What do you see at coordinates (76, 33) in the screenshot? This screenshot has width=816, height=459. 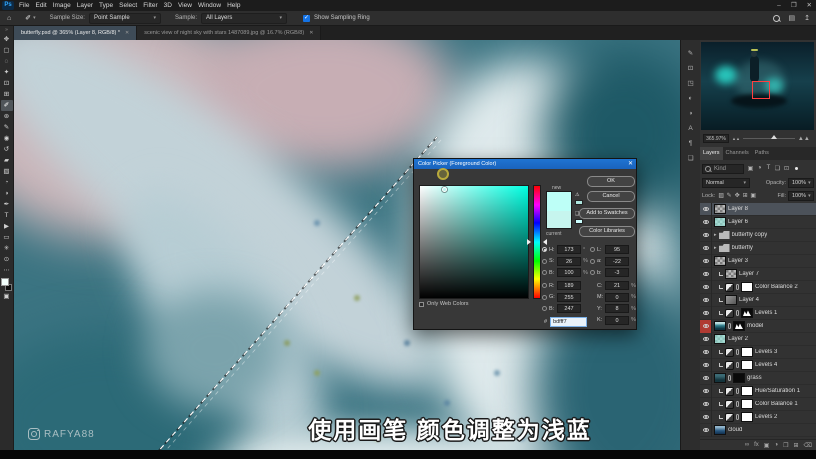 I see `document-tab: butterfly.psd @ 365% (Layer 8, RGB/8) * ✕` at bounding box center [76, 33].